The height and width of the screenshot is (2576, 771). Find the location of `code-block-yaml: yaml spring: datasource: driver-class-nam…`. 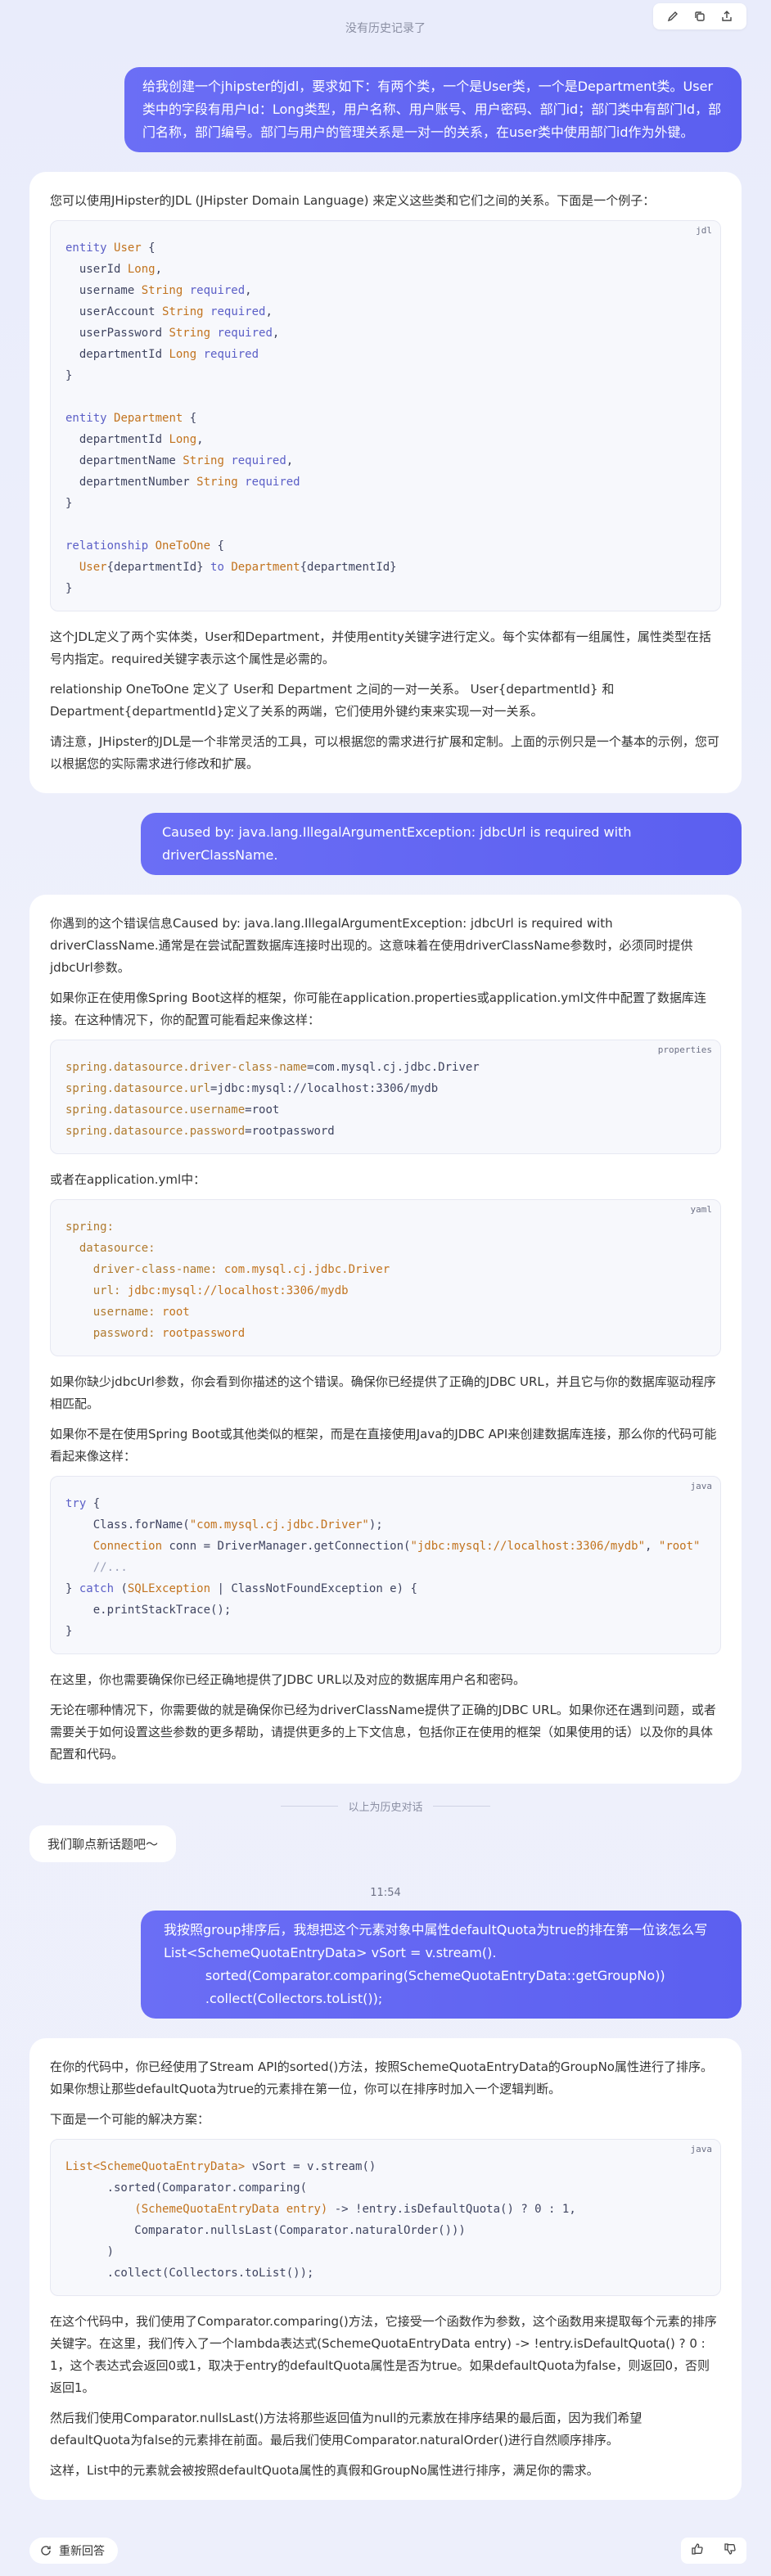

code-block-yaml: yaml spring: datasource: driver-class-nam… is located at coordinates (386, 1277).